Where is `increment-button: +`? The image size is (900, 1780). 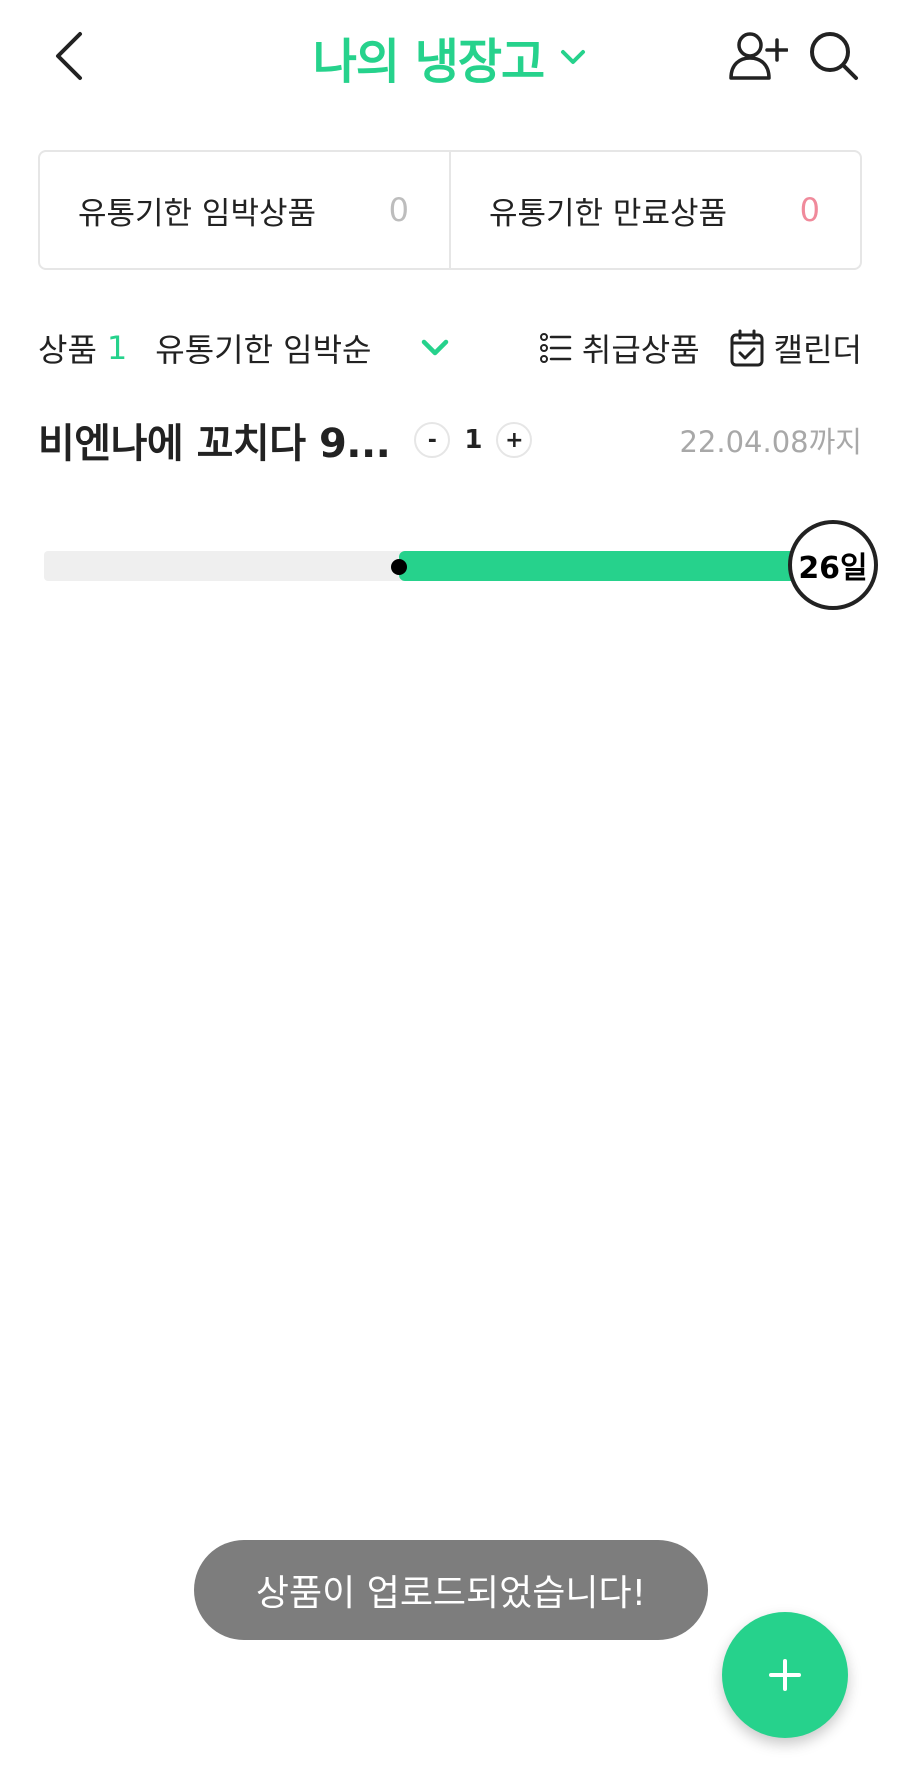 increment-button: + is located at coordinates (514, 440).